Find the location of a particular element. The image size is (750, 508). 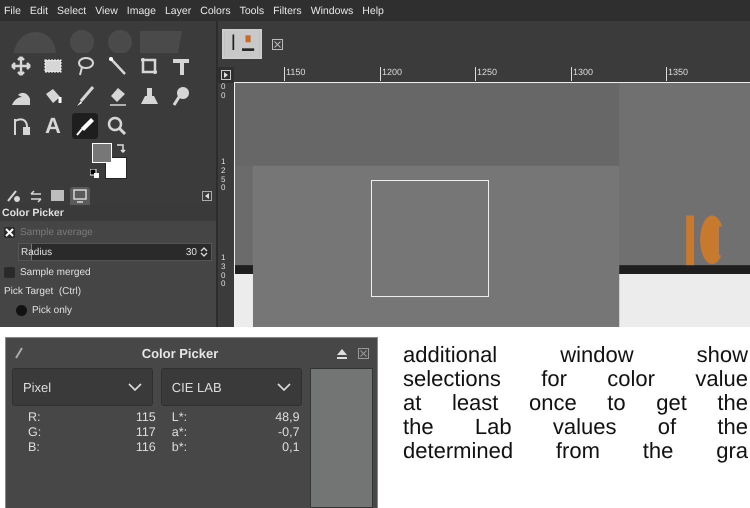

default-colors-icon is located at coordinates (94, 173).